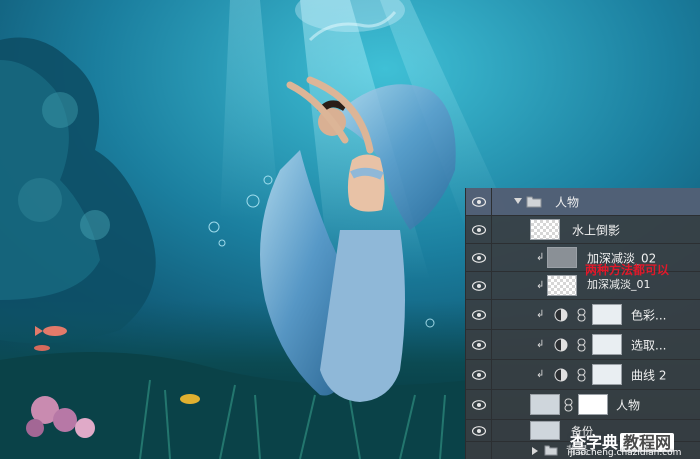  I want to click on layer-row-reflection: 水上倒影, so click(583, 230).